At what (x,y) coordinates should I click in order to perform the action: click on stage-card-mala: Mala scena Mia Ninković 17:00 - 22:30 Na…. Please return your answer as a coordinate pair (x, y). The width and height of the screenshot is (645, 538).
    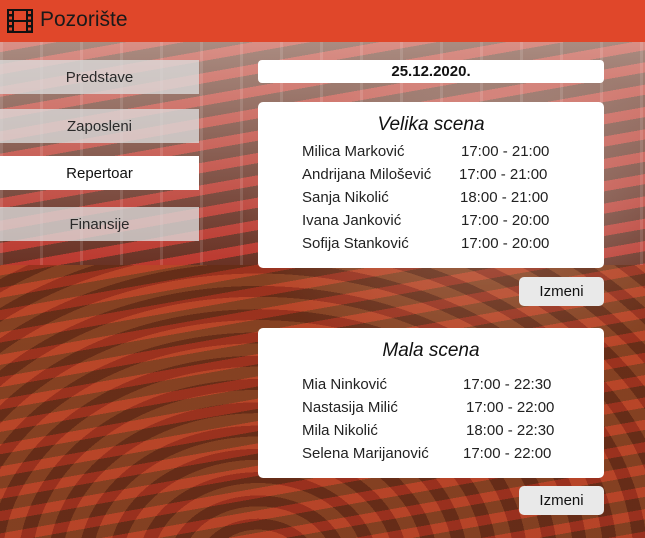
    Looking at the image, I should click on (431, 403).